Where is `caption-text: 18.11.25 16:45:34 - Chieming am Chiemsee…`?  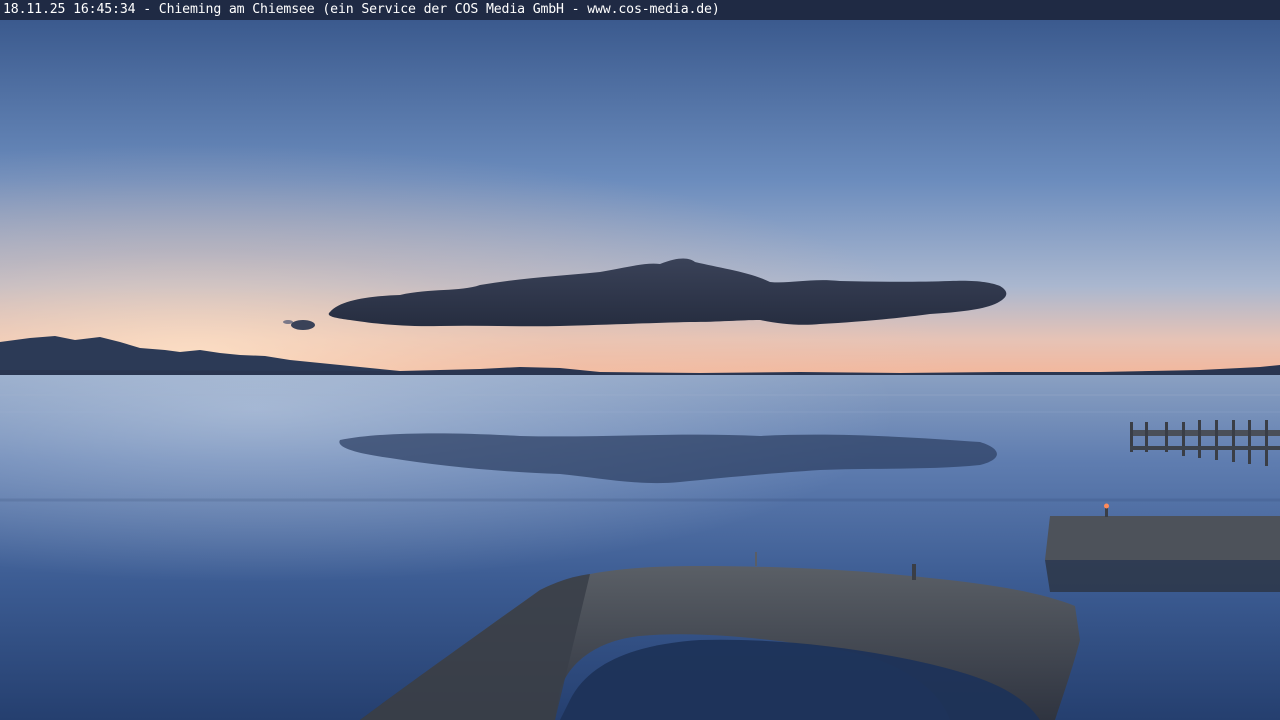
caption-text: 18.11.25 16:45:34 - Chieming am Chiemsee… is located at coordinates (361, 9).